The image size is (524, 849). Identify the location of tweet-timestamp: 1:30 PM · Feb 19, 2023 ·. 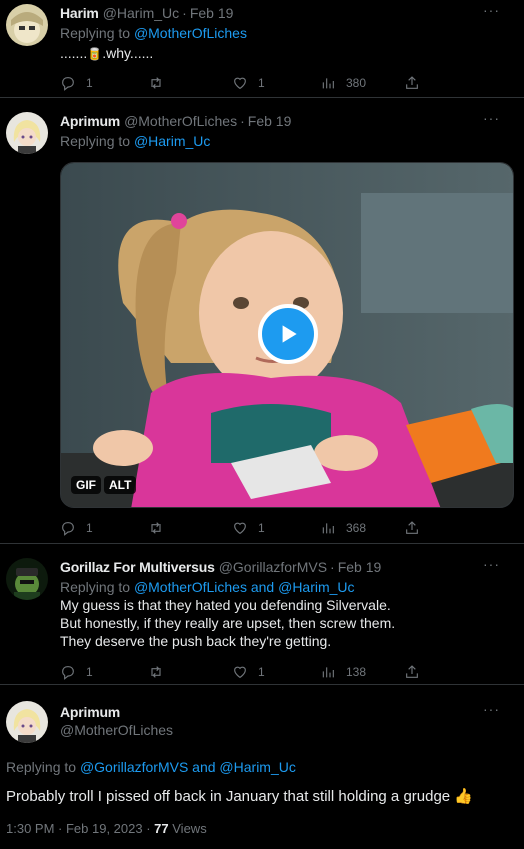
(78, 828).